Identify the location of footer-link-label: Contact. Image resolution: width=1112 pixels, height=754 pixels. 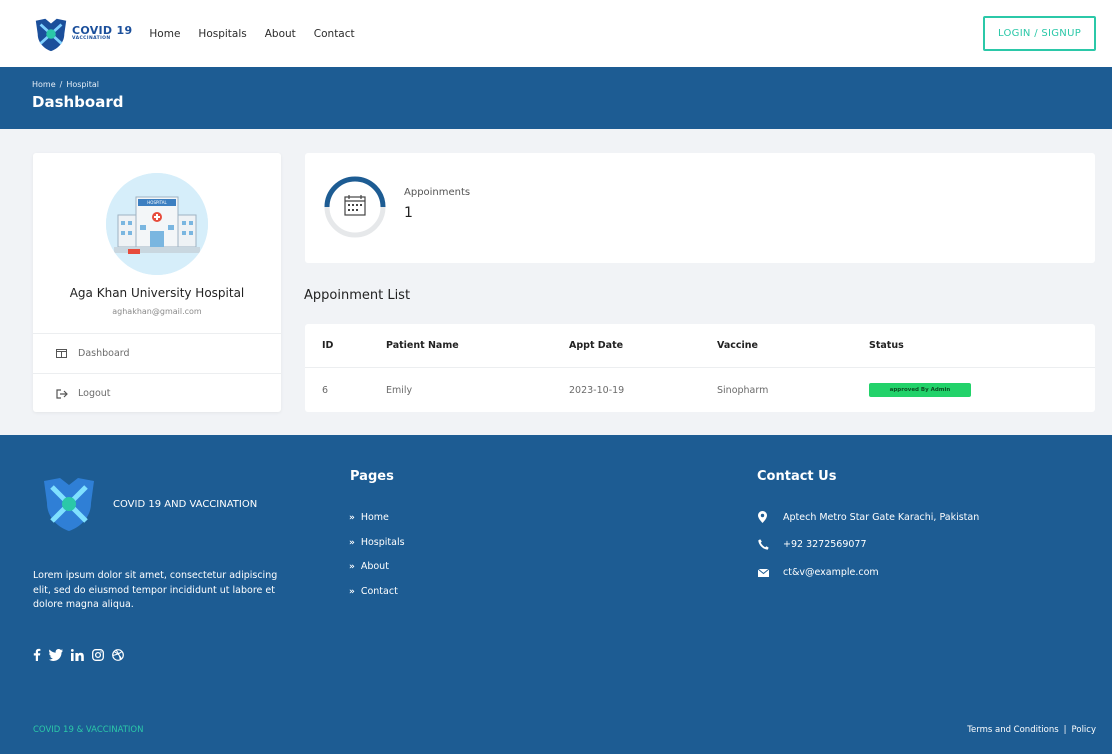
(379, 591).